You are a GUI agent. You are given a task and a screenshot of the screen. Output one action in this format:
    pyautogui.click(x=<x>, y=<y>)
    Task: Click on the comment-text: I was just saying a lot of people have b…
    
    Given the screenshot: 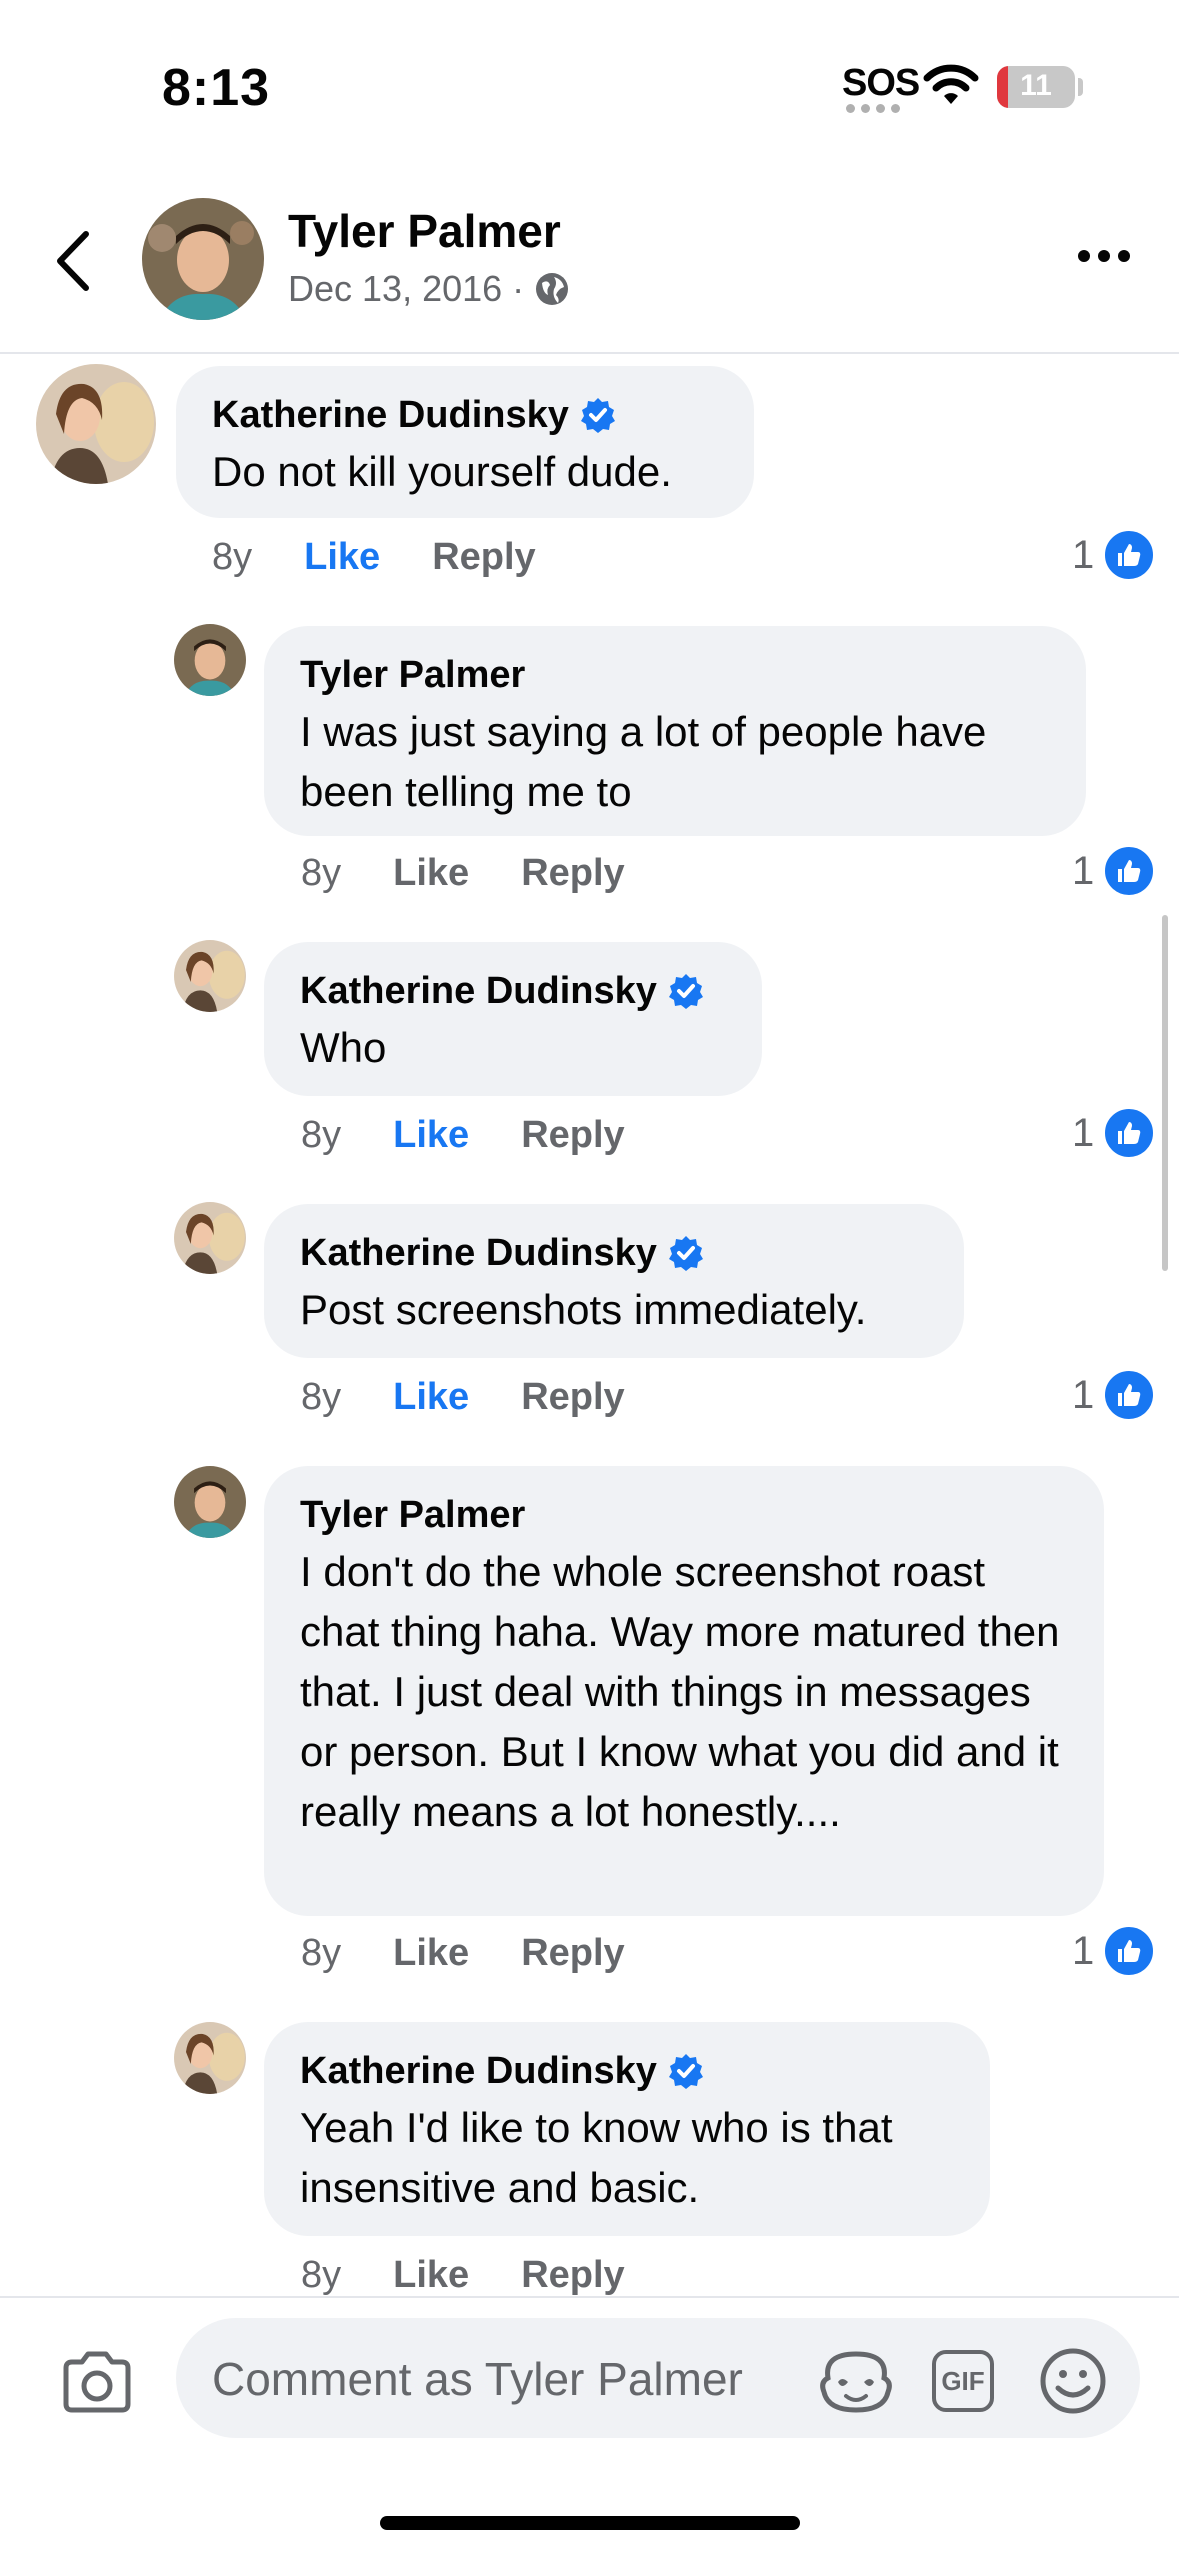 What is the action you would take?
    pyautogui.click(x=643, y=761)
    